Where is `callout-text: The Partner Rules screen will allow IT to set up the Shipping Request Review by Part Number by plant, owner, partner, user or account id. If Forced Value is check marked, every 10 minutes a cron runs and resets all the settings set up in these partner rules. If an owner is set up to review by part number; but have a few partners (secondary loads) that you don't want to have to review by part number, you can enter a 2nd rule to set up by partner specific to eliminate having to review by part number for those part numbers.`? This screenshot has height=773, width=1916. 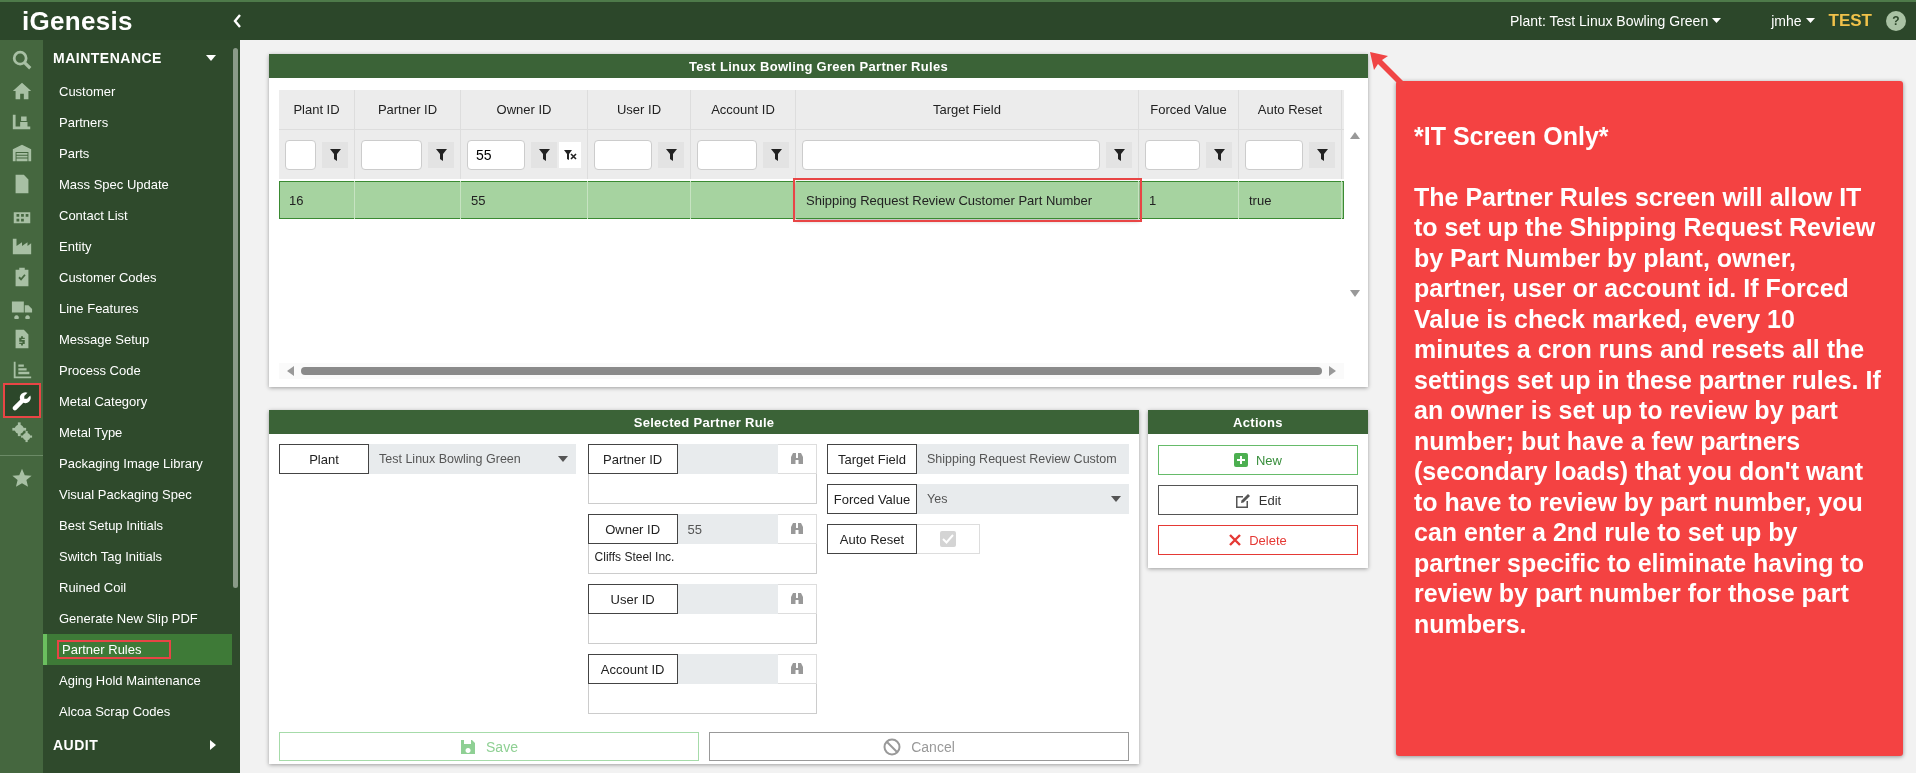 callout-text: The Partner Rules screen will allow IT to set up the Shipping Request Review by Part Number by plant, owner, partner, user or account id. If Forced Value is check marked, every 10 minutes a cron runs and resets all the settings set up in these partner rules. If an owner is set up to review by part number; but have a few partners (secondary loads) that you don't want to have to review by part number, you can enter a 2nd rule to set up by partner specific to eliminate having to review by part number for those part numbers. is located at coordinates (1648, 410).